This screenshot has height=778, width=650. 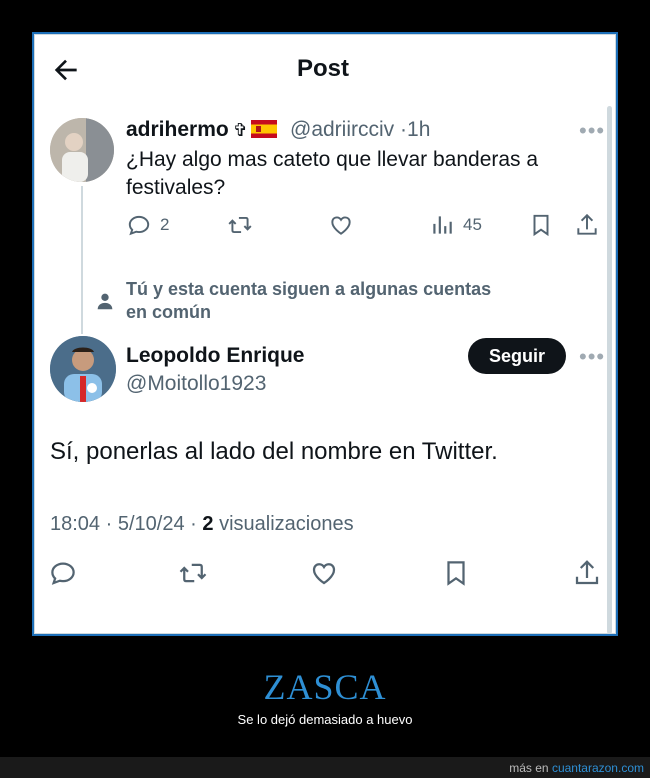 What do you see at coordinates (455, 225) in the screenshot?
I see `views-button: 45` at bounding box center [455, 225].